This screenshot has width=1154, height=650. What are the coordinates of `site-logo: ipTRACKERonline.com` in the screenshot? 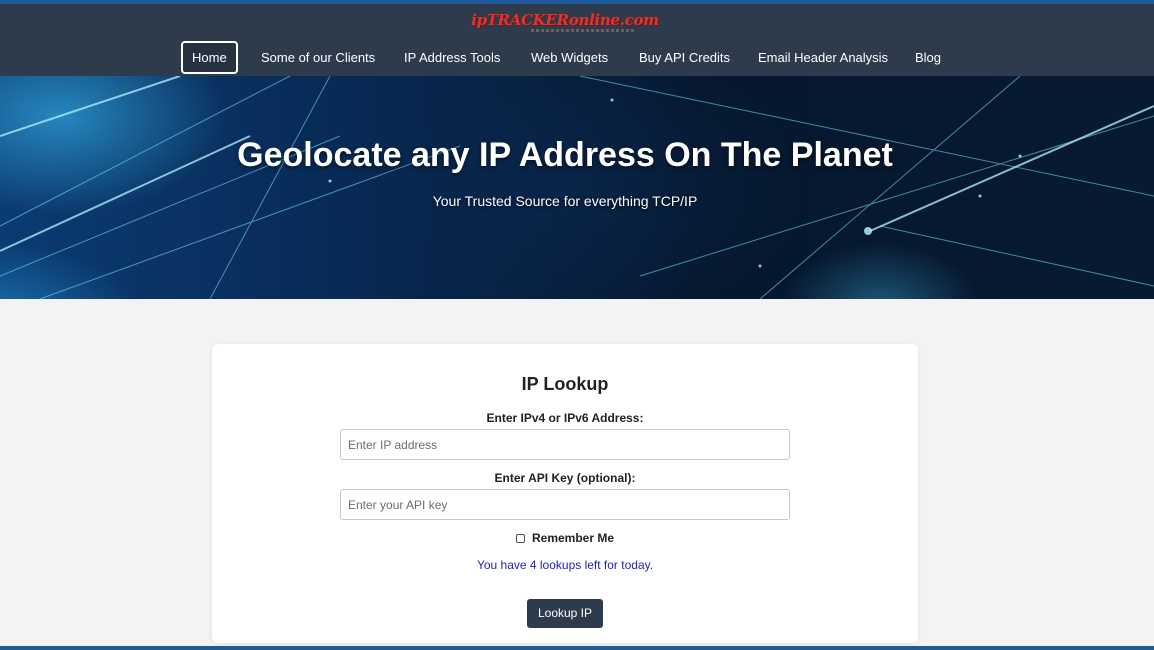 It's located at (565, 20).